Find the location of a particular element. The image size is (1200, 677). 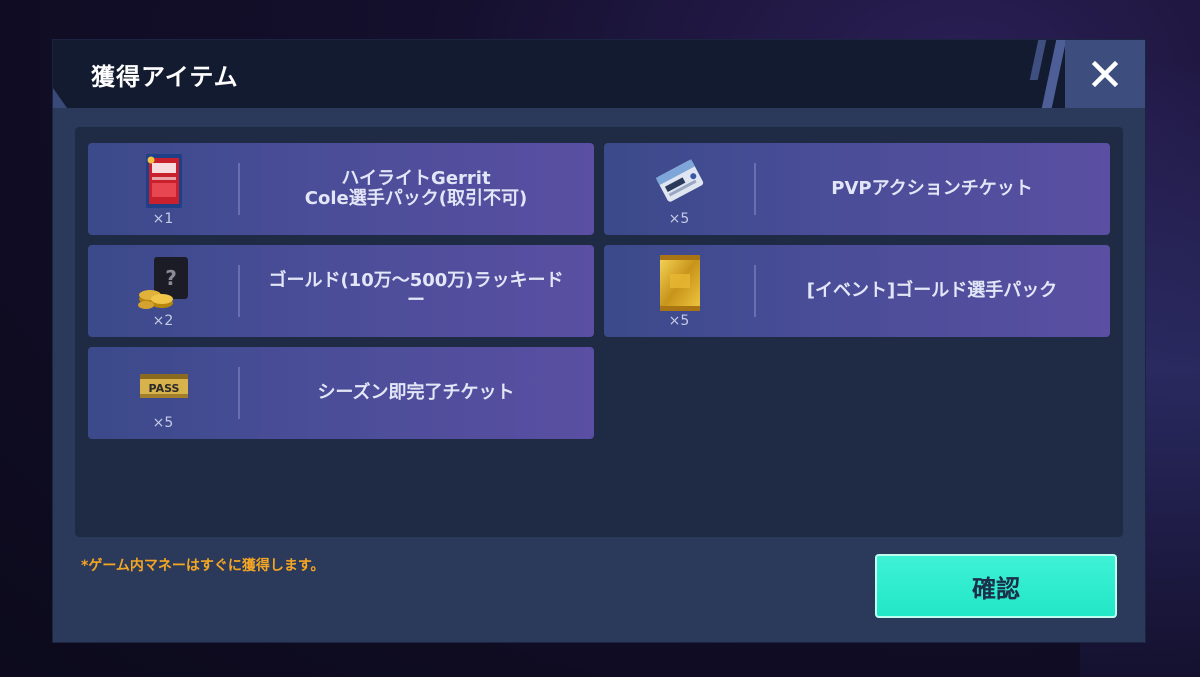

item-name: ゴールド(10万〜500万)ラッキードー is located at coordinates (416, 291).